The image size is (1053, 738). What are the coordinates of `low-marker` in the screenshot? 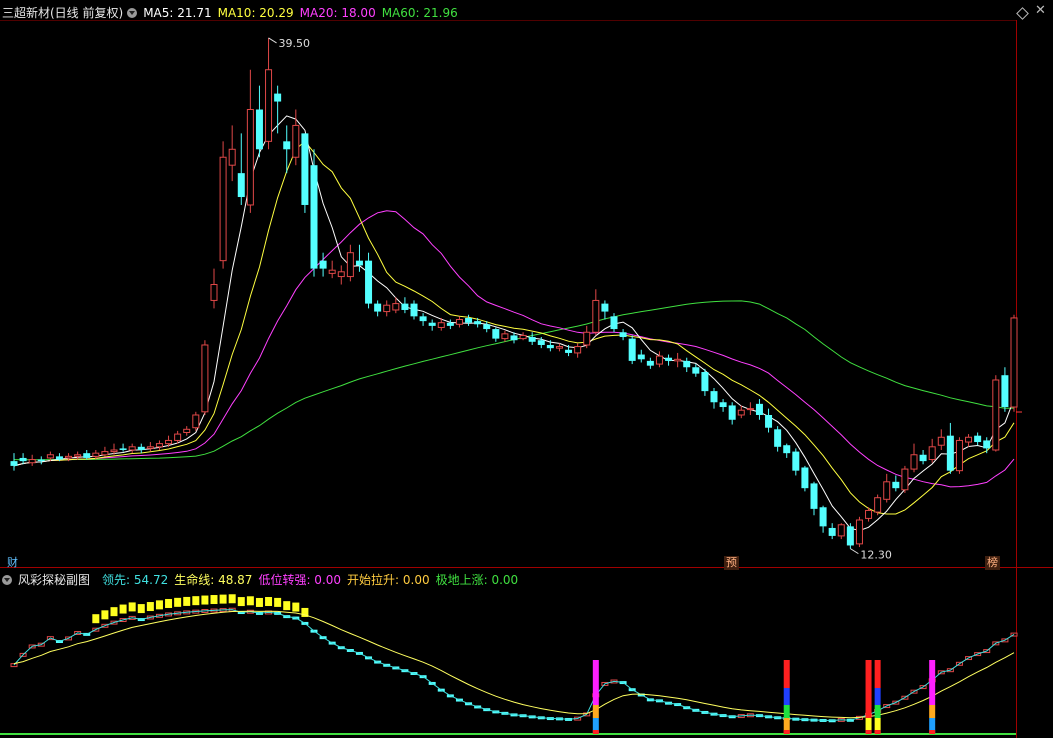 It's located at (854, 551).